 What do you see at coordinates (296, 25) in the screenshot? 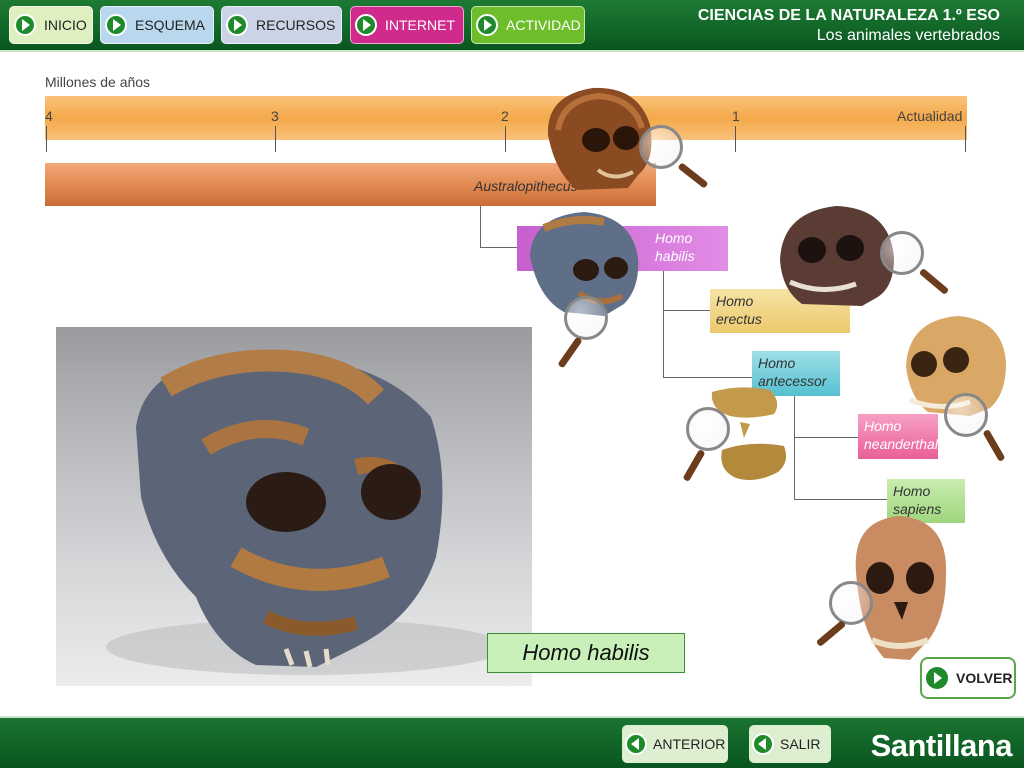
I see `nav-recursos-label: RECURSOS` at bounding box center [296, 25].